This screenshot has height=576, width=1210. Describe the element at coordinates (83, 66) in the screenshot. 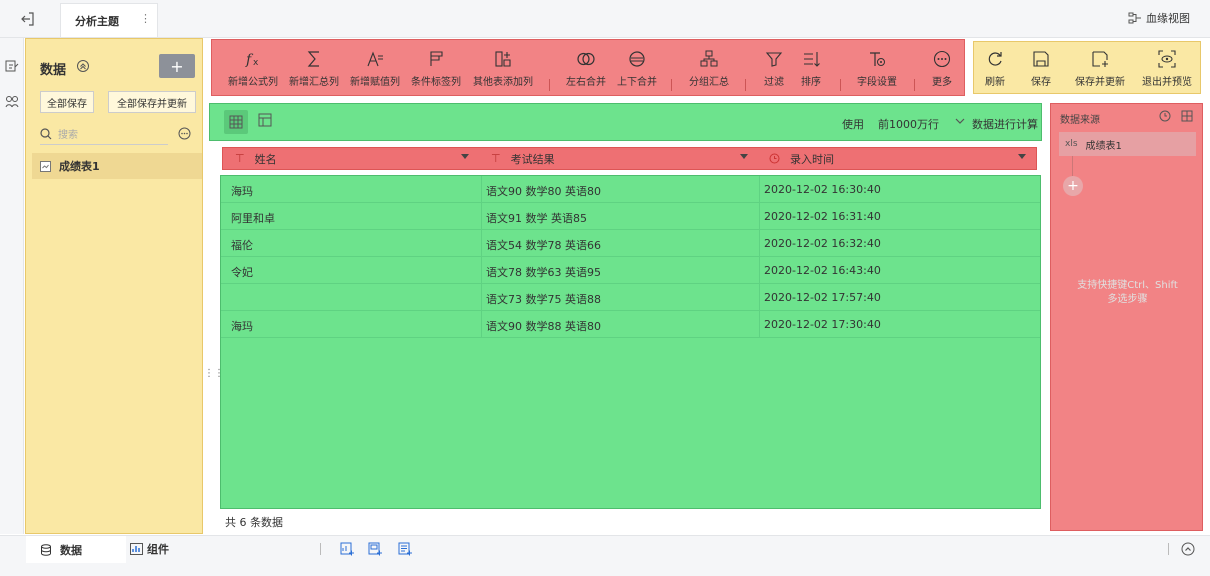

I see `collapse-icon` at that location.